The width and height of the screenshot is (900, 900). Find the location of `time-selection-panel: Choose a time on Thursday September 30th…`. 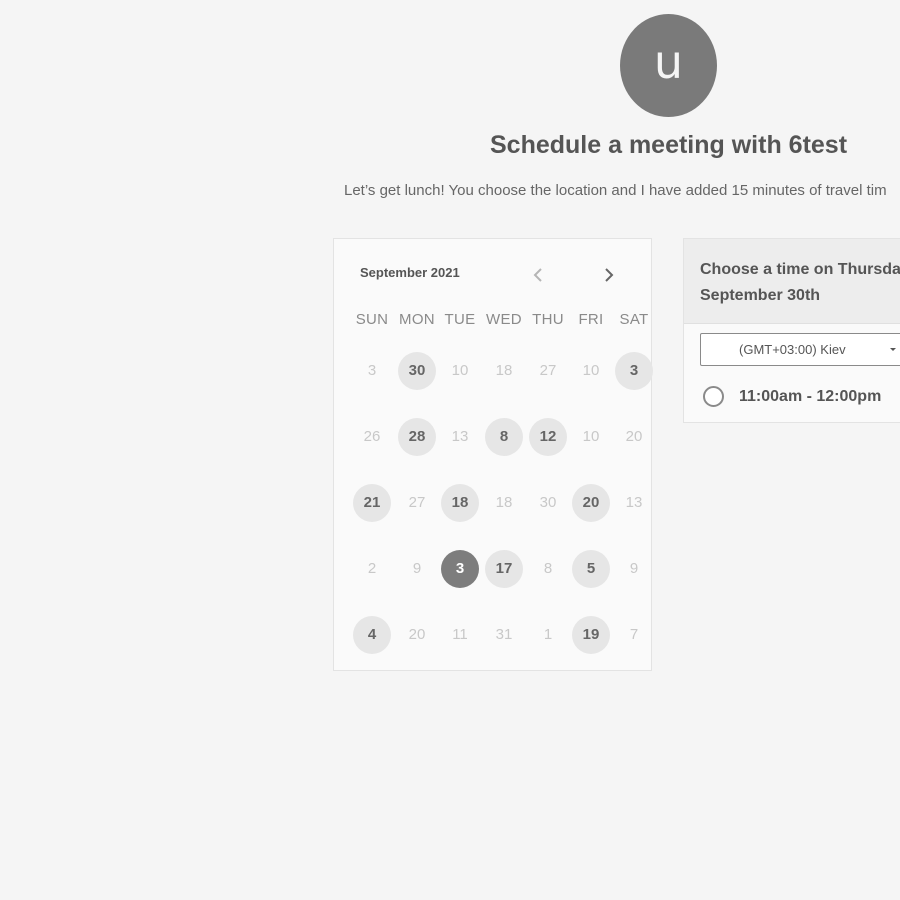

time-selection-panel: Choose a time on Thursday September 30th… is located at coordinates (791, 330).